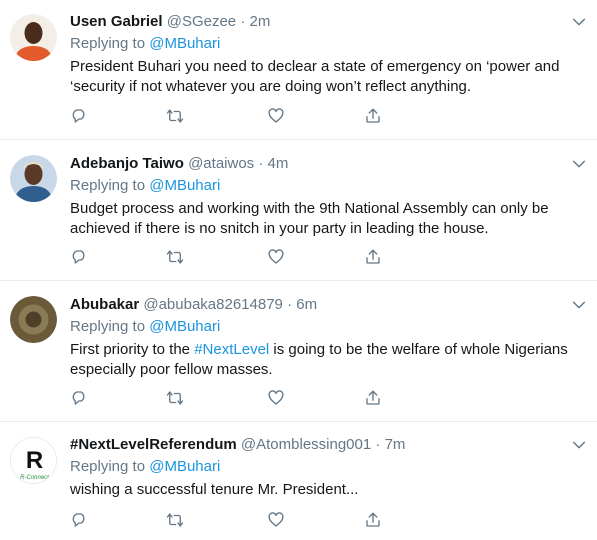  I want to click on user-handle: @Atomblessing001, so click(306, 444).